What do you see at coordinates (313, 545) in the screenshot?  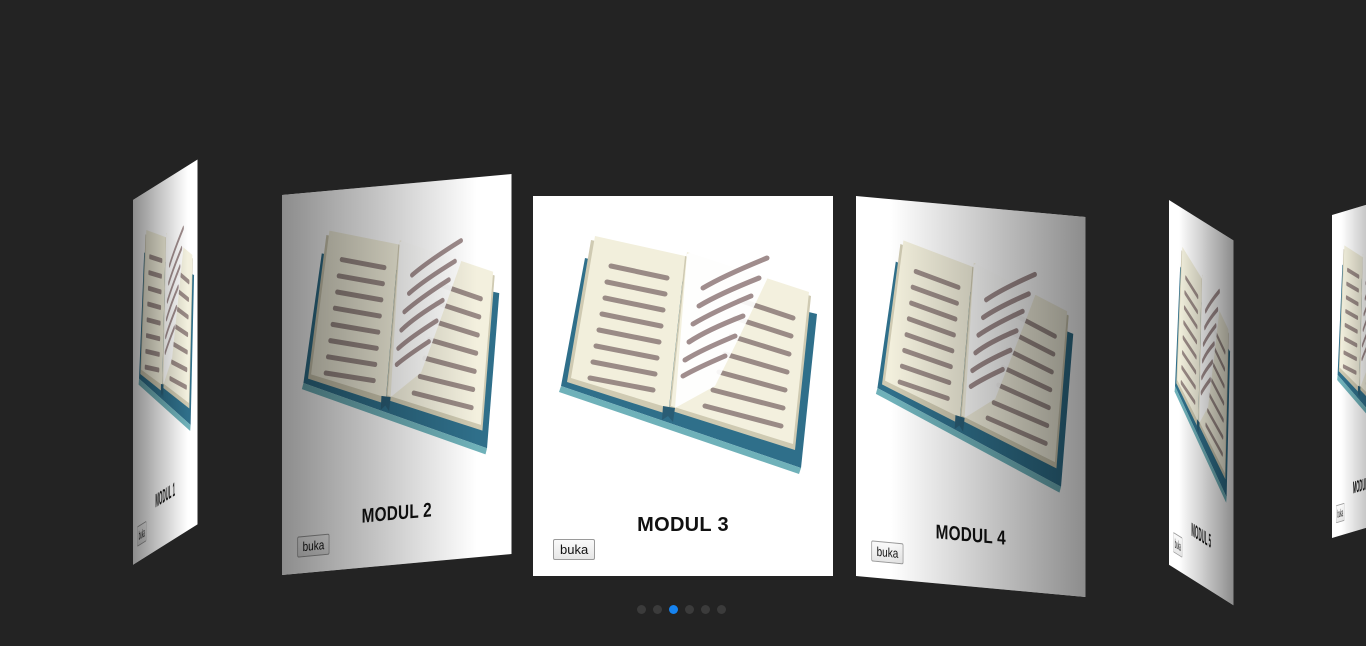 I see `open-module-2-button: buka` at bounding box center [313, 545].